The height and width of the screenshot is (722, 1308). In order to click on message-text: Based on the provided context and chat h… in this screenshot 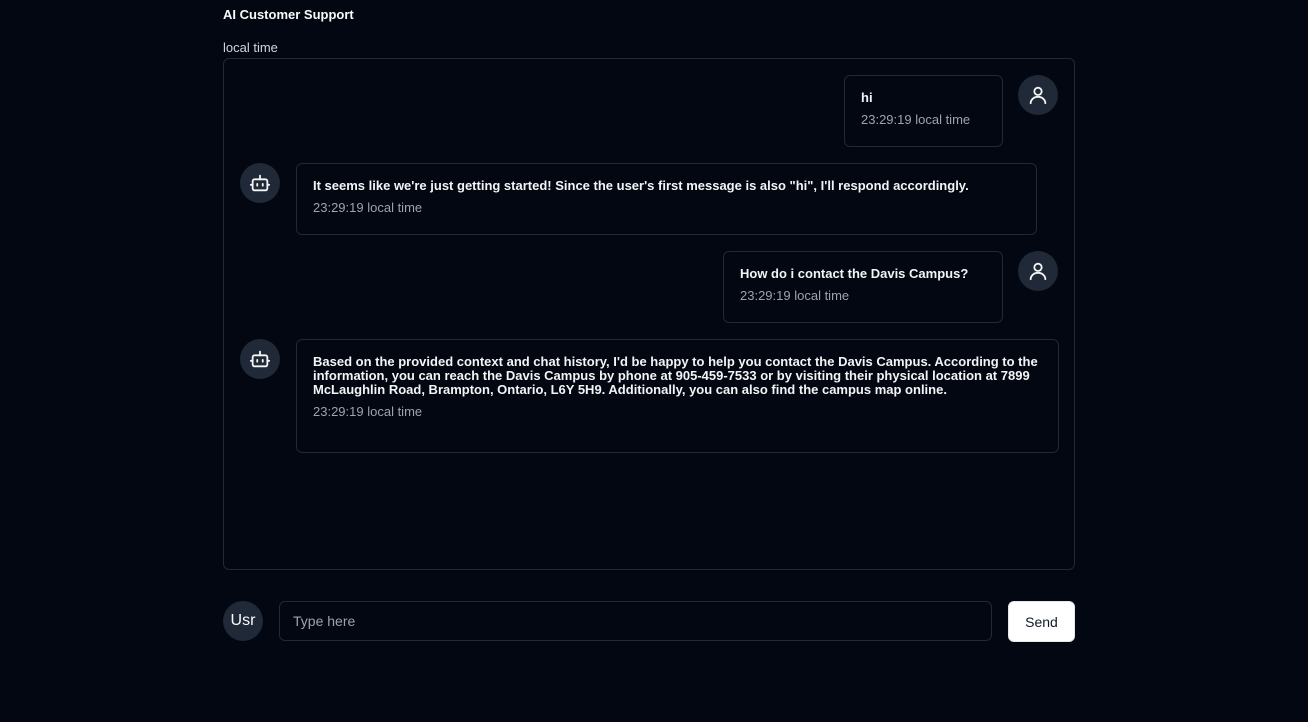, I will do `click(675, 375)`.